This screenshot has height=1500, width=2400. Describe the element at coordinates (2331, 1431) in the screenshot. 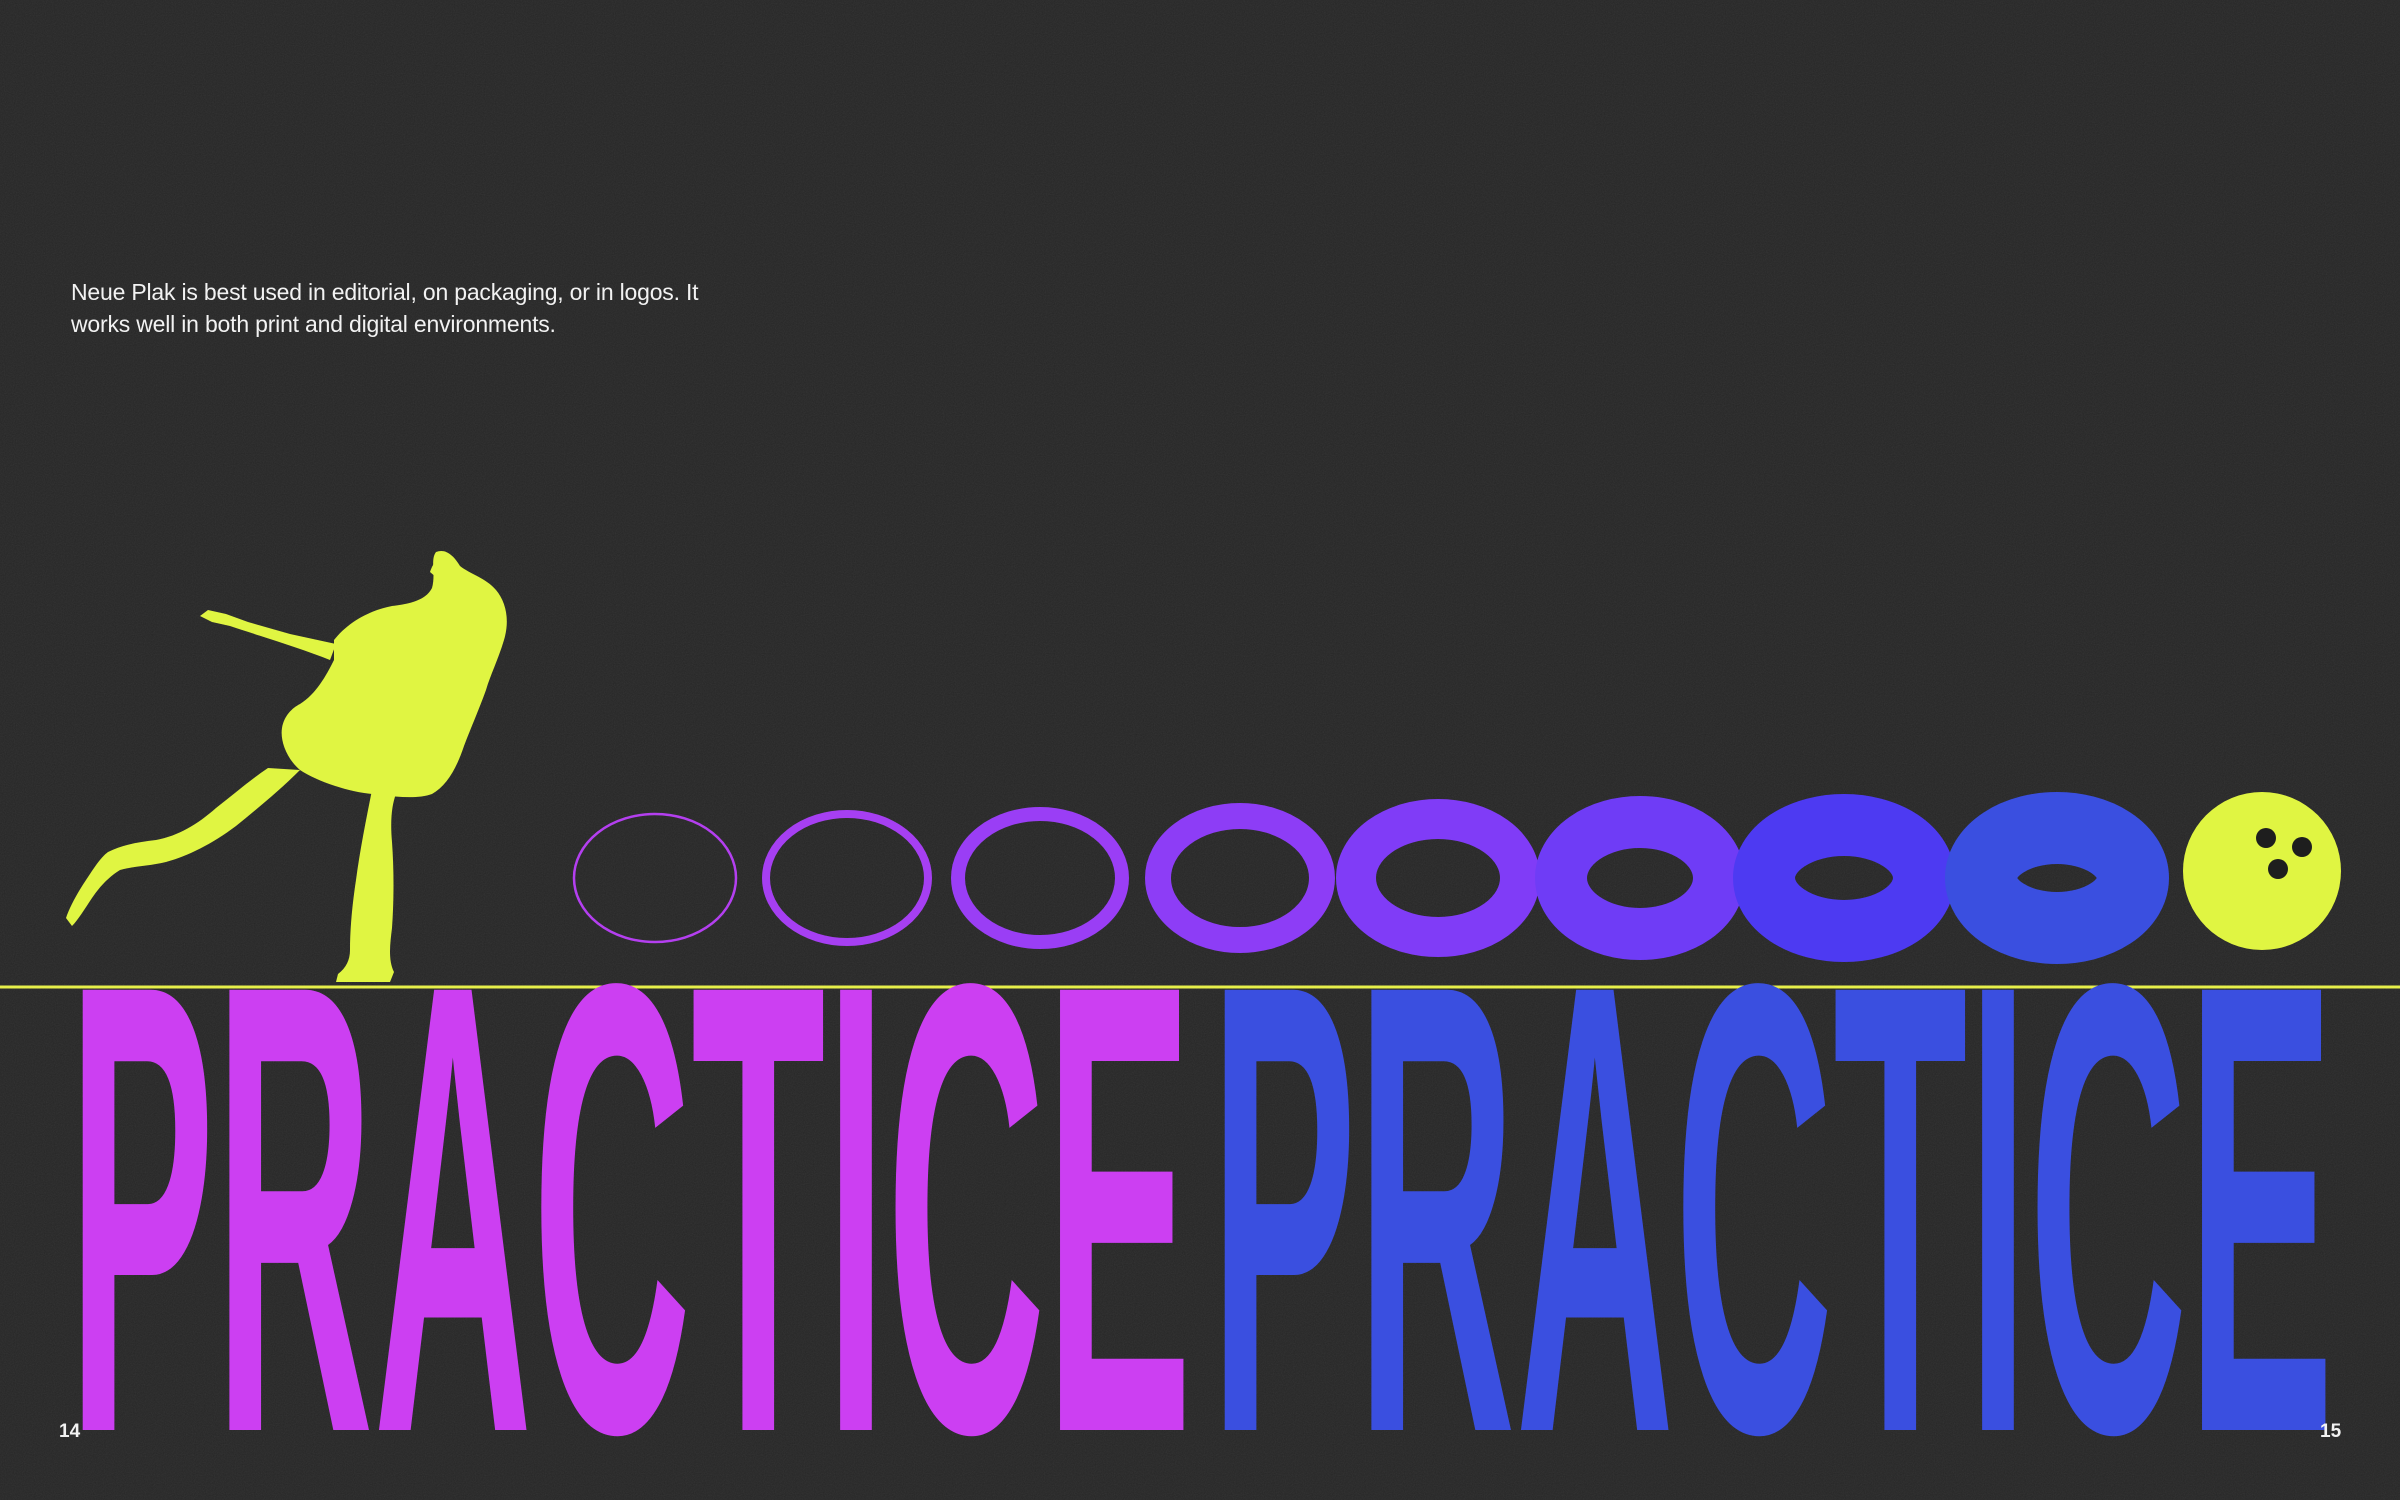

I see `page-number-right: 15` at that location.